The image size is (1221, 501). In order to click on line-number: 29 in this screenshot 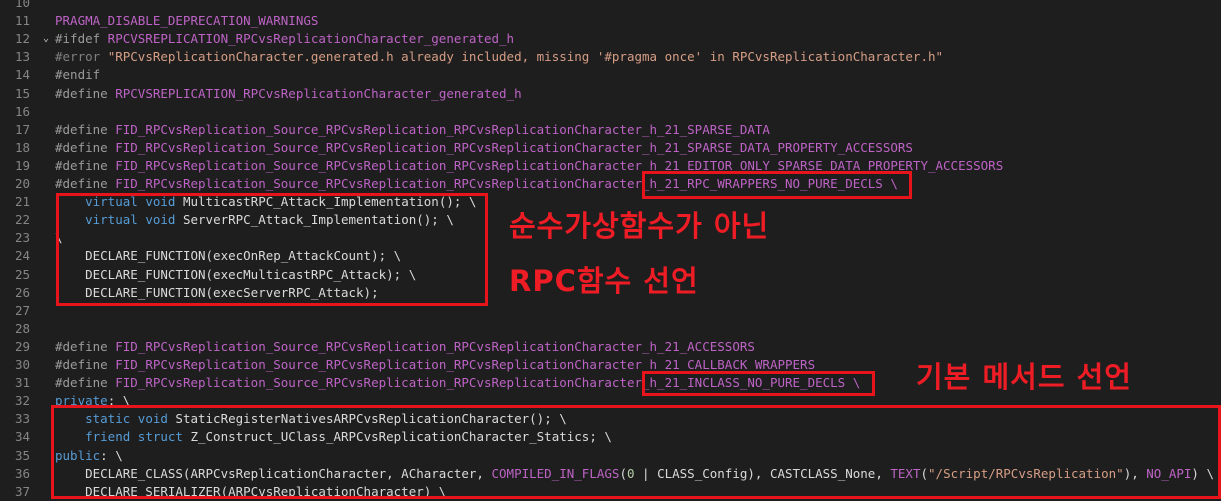, I will do `click(22, 346)`.